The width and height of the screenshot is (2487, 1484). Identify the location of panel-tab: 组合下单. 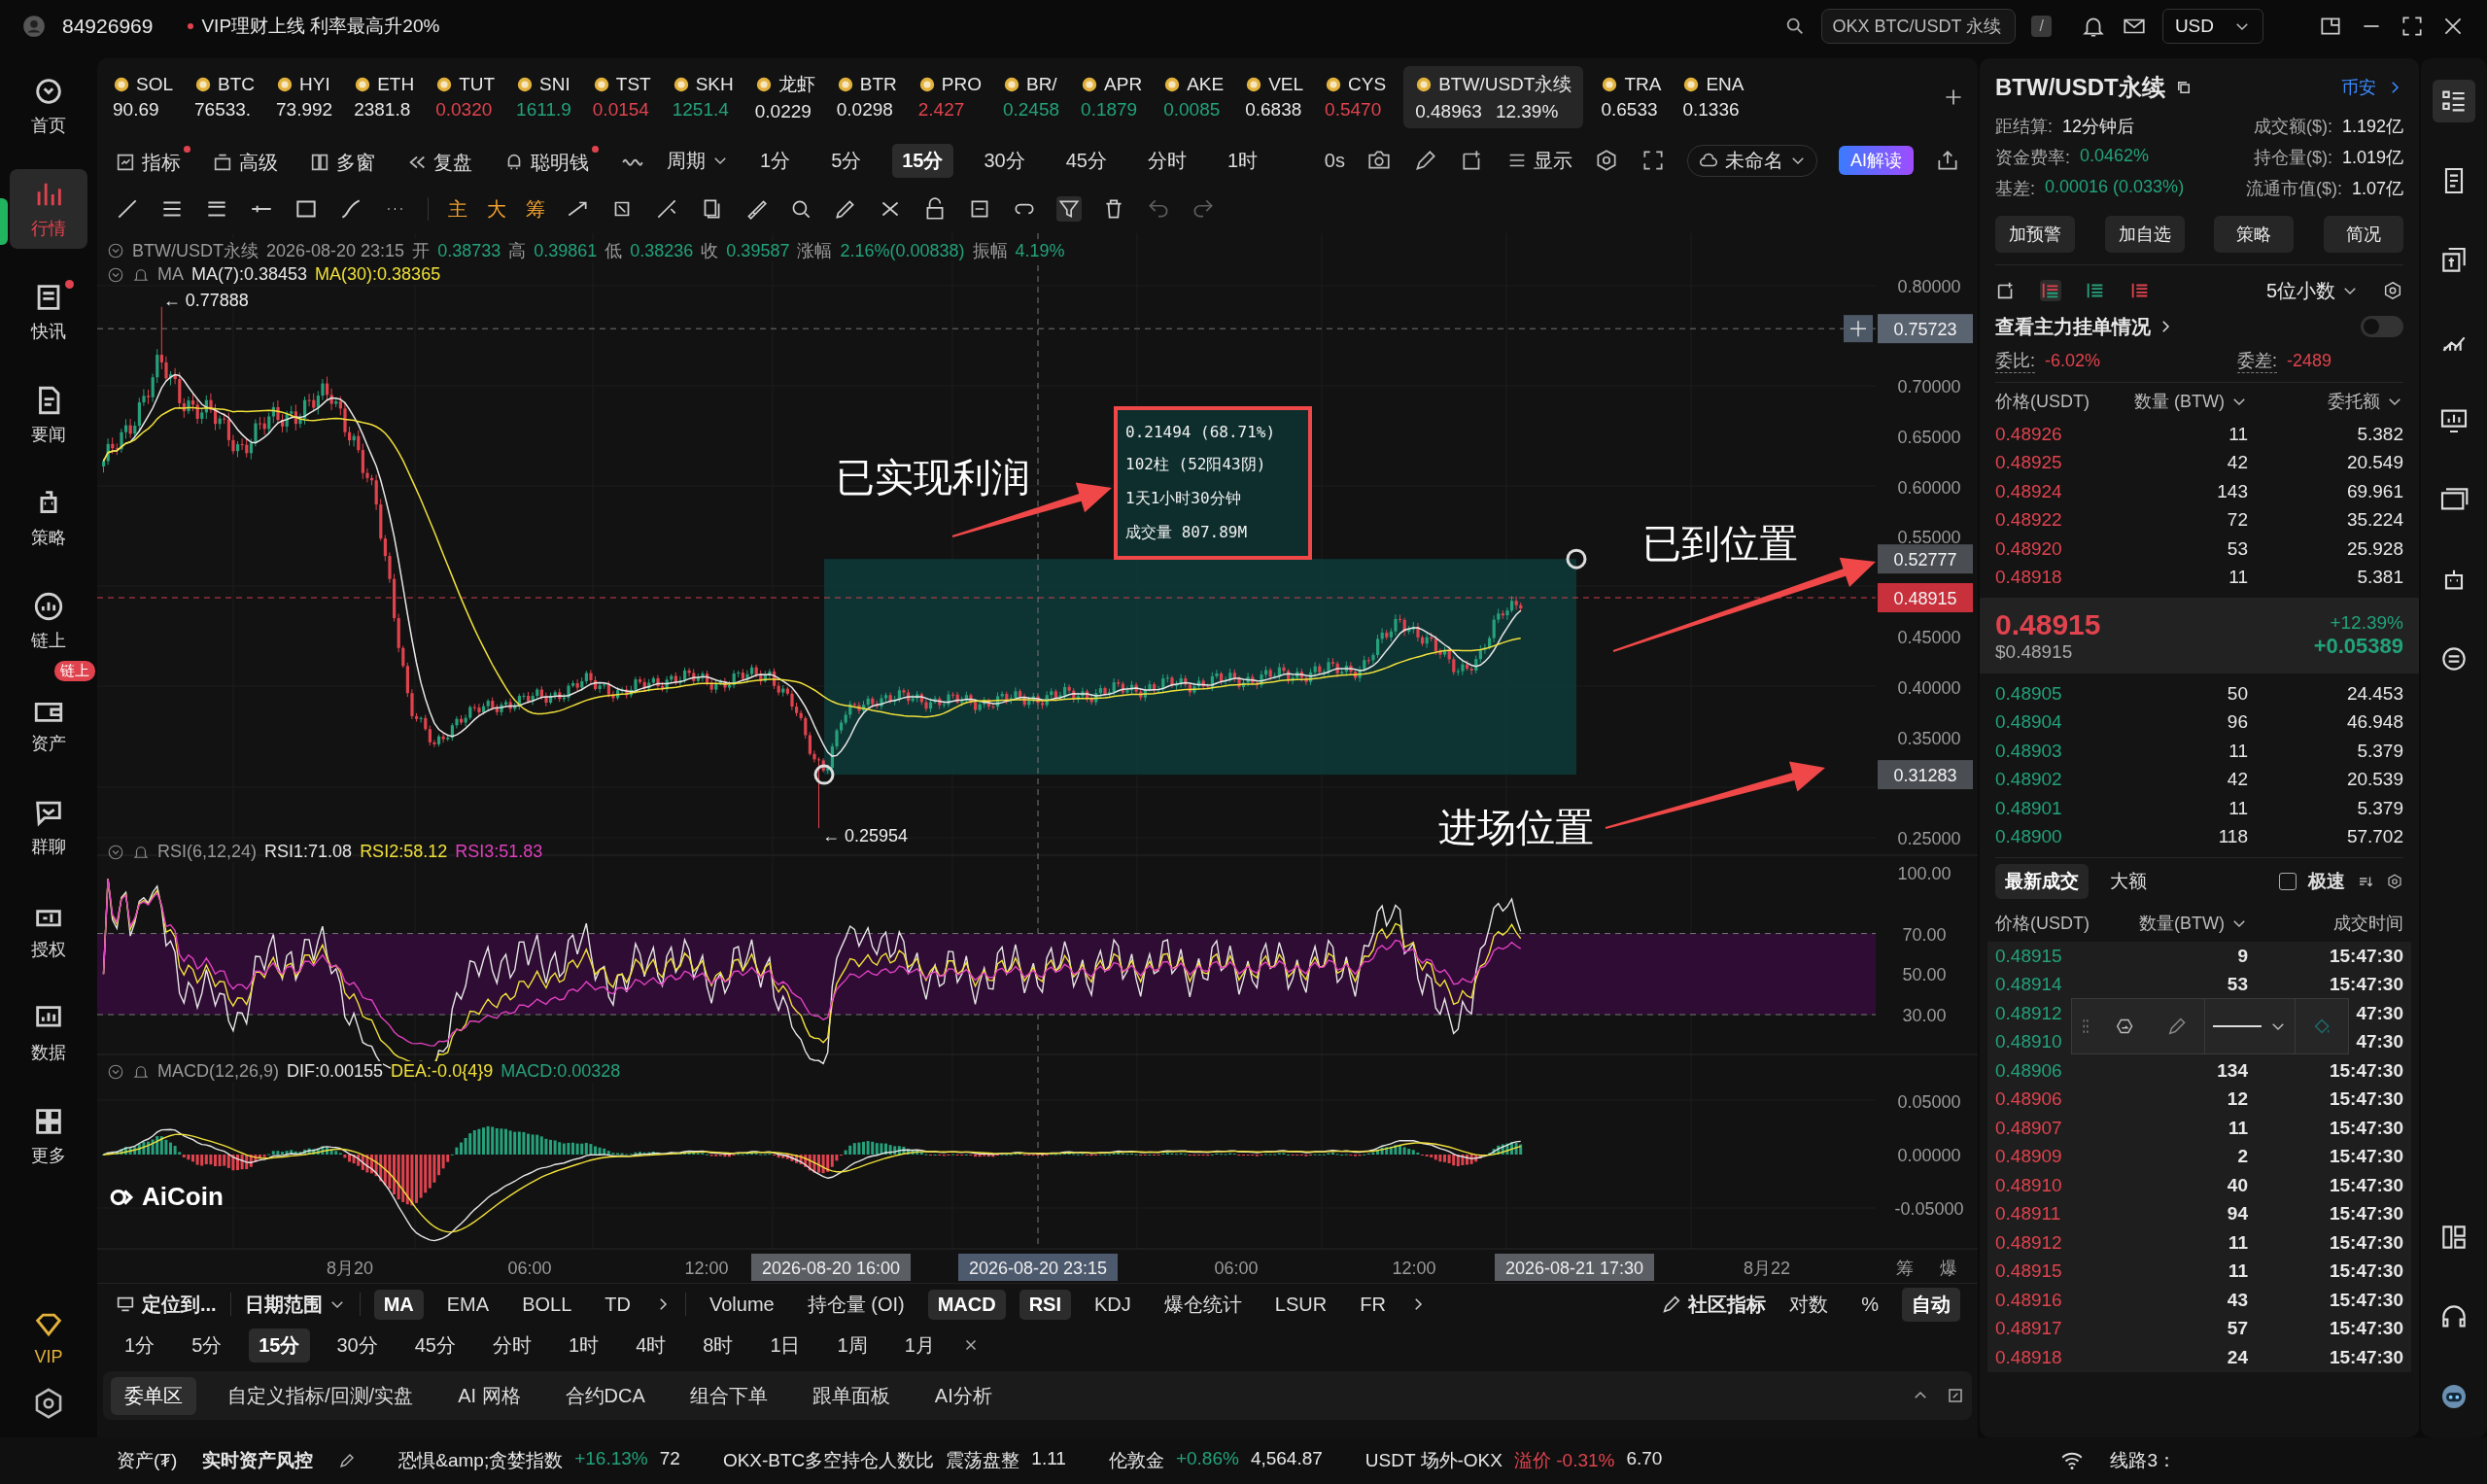
(728, 1395).